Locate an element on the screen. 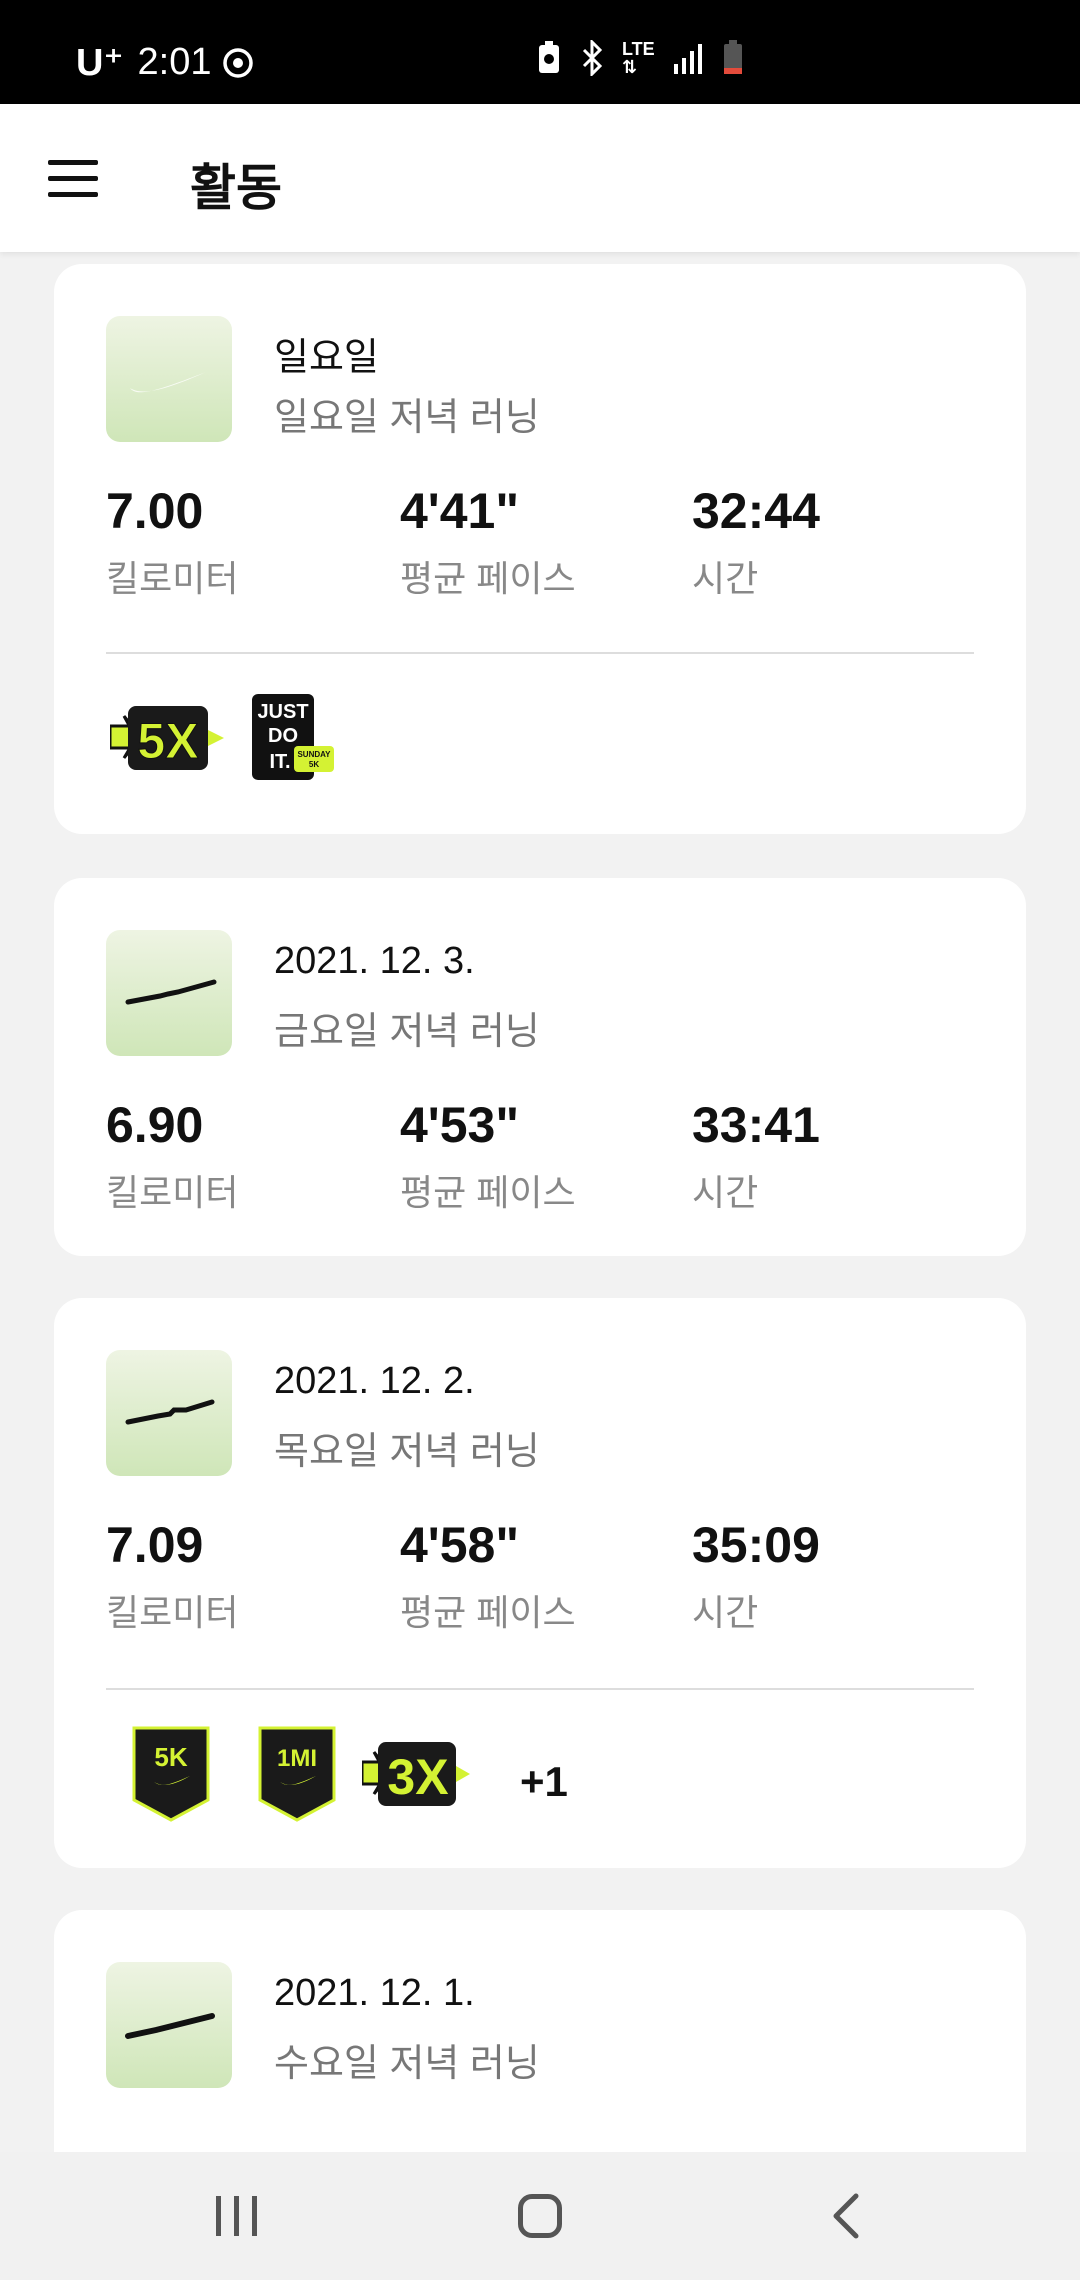  menu-button is located at coordinates (73, 179).